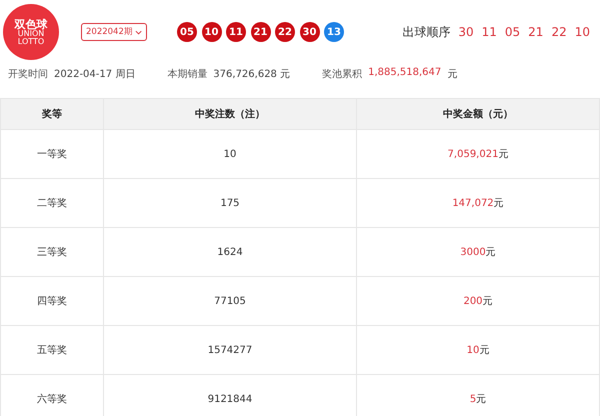  Describe the element at coordinates (52, 252) in the screenshot. I see `table-cell: 三等奖` at that location.